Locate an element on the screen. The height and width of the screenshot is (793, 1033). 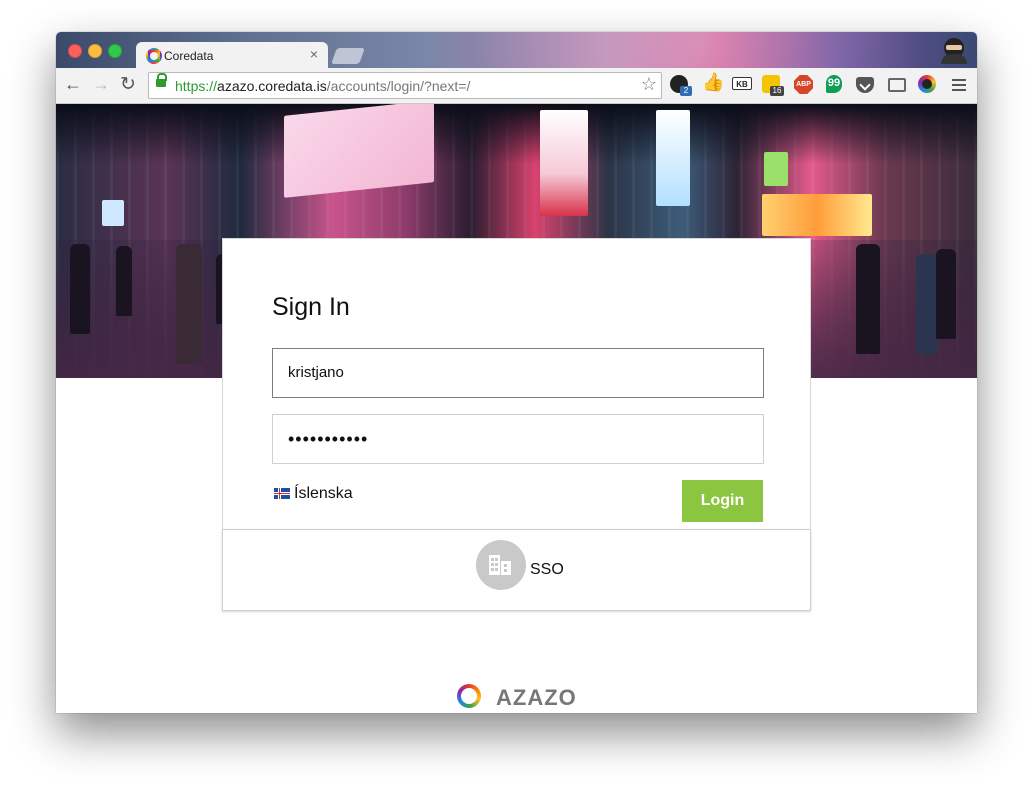
pocket-icon is located at coordinates (865, 85).